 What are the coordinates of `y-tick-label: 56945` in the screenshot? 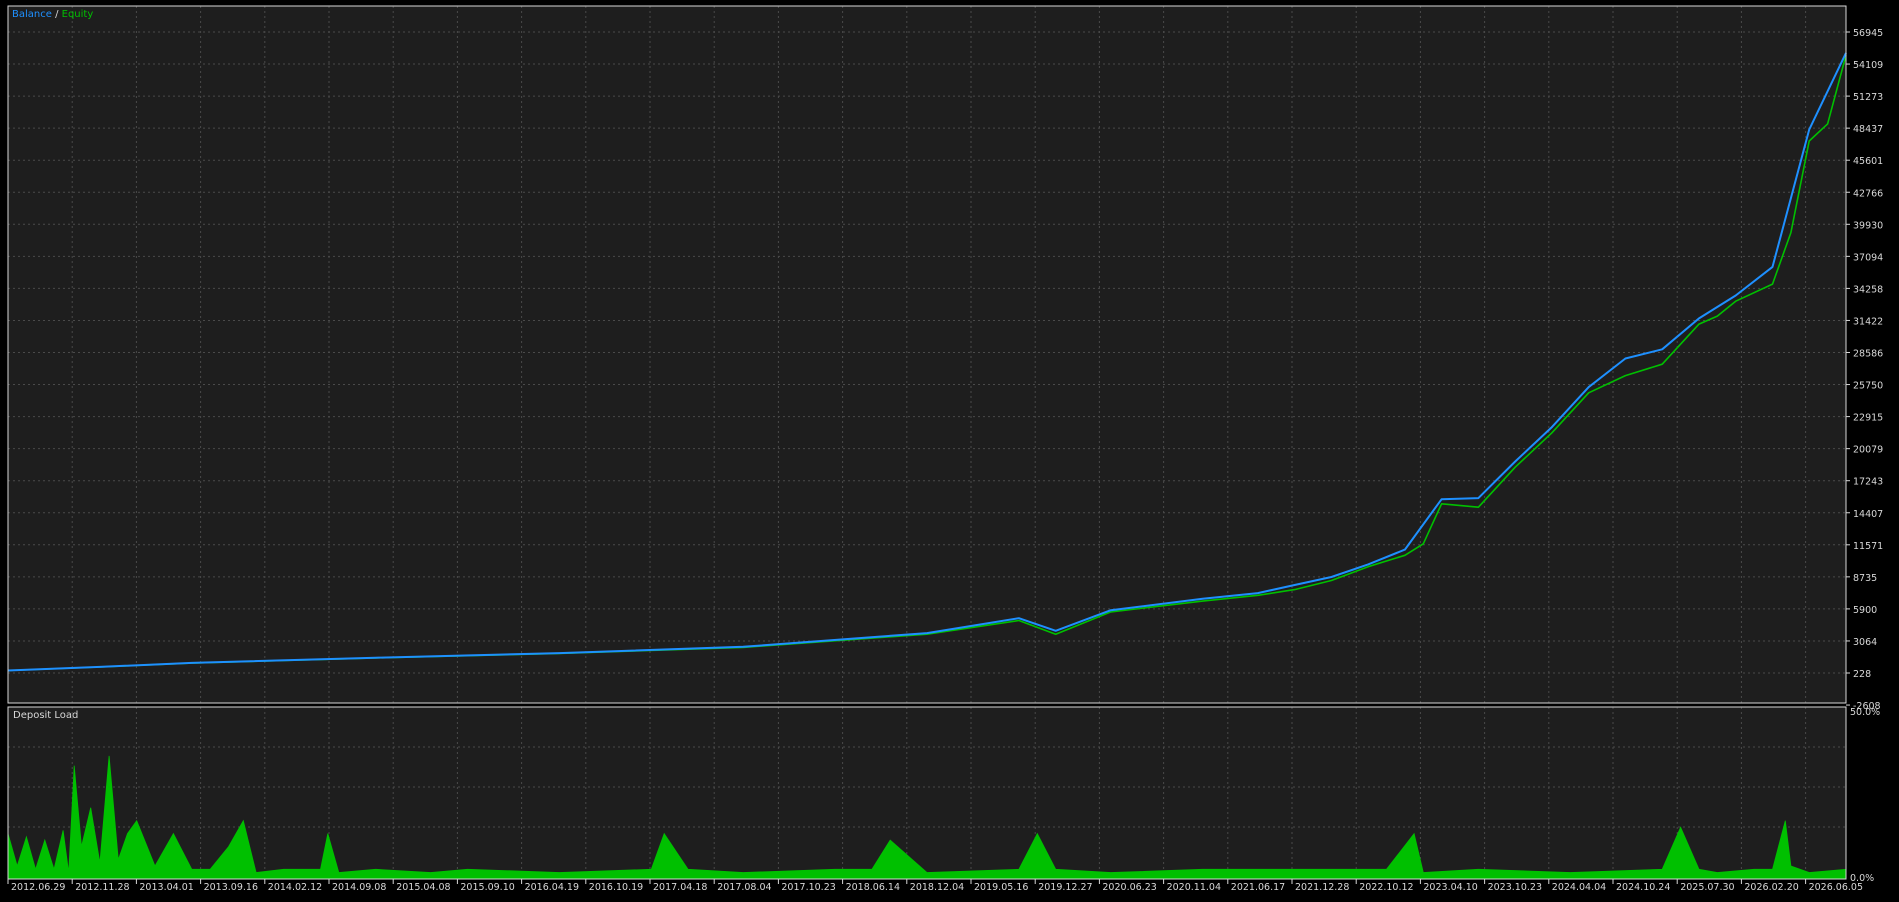 It's located at (1868, 33).